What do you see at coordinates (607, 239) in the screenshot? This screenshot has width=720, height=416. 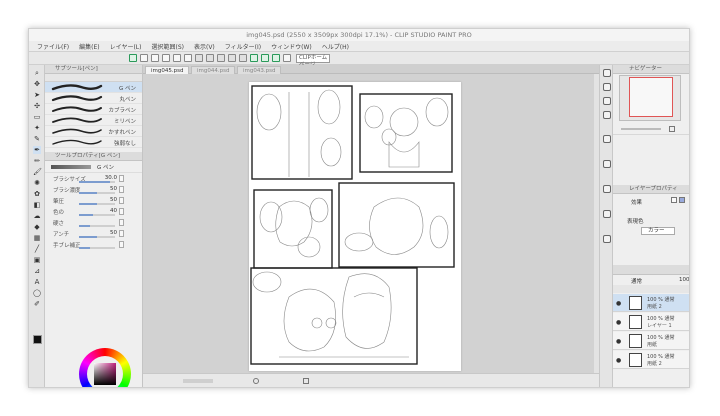 I see `animation-icon` at bounding box center [607, 239].